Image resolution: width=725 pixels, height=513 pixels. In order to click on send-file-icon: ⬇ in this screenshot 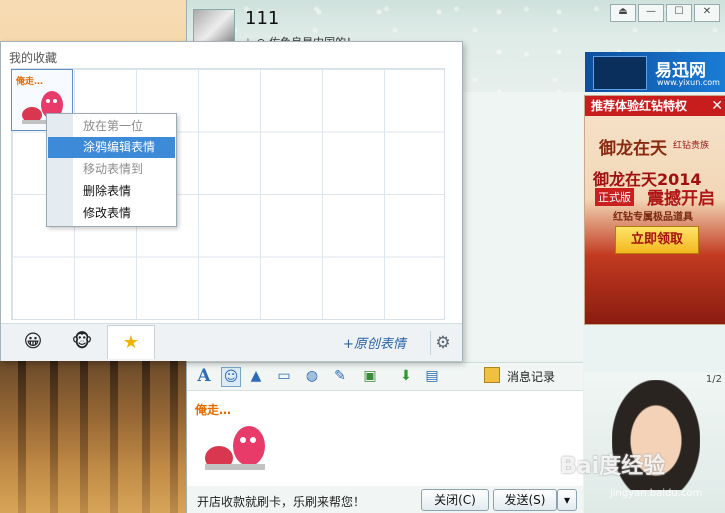, I will do `click(406, 376)`.